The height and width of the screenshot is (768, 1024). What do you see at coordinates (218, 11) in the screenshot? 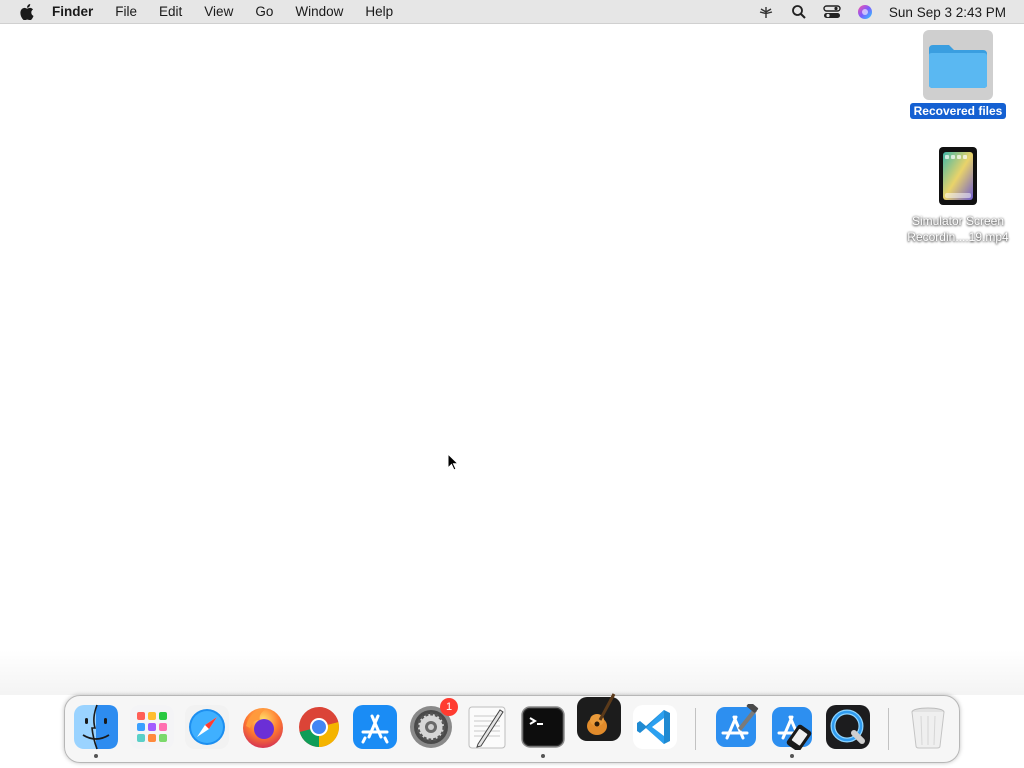
I see `menu-view: View` at bounding box center [218, 11].